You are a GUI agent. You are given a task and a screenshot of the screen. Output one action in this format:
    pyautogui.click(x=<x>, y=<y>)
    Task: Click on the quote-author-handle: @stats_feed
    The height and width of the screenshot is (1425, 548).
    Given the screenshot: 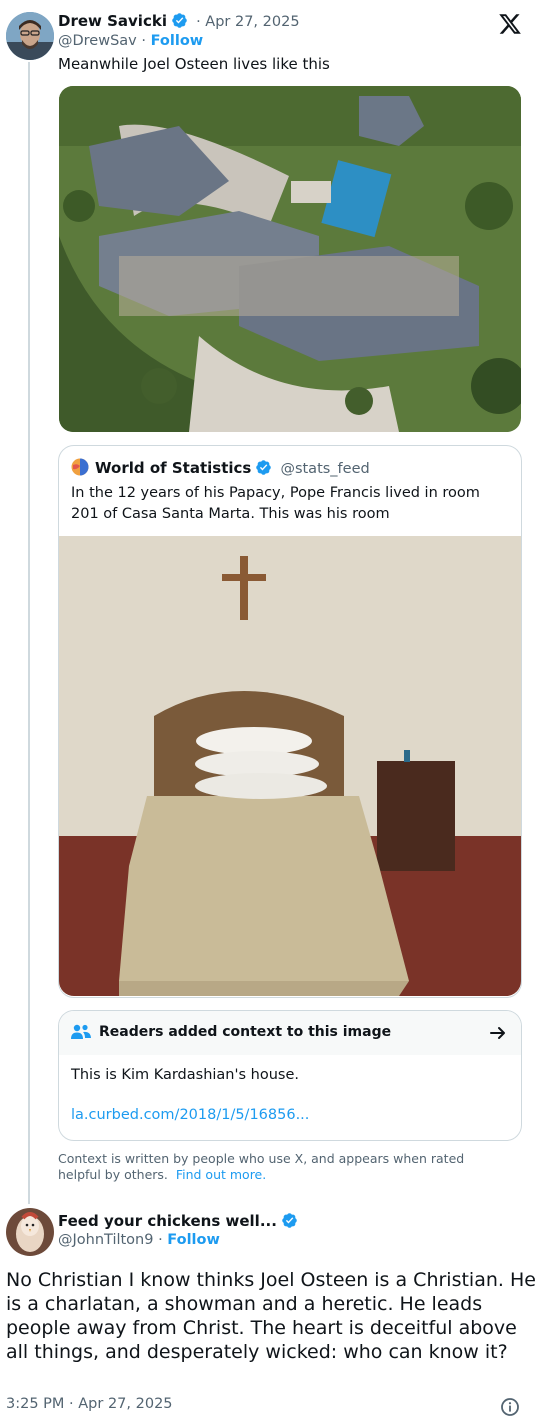 What is the action you would take?
    pyautogui.click(x=325, y=469)
    